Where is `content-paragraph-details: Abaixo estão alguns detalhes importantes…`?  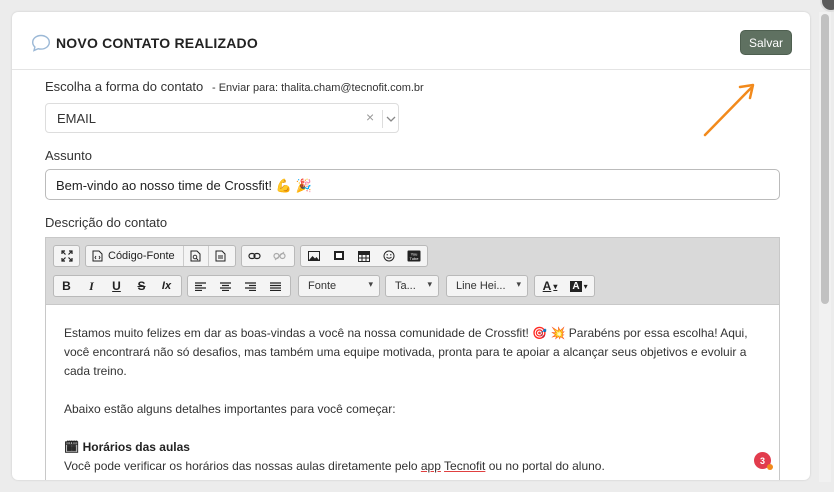 content-paragraph-details: Abaixo estão alguns detalhes importantes… is located at coordinates (230, 409).